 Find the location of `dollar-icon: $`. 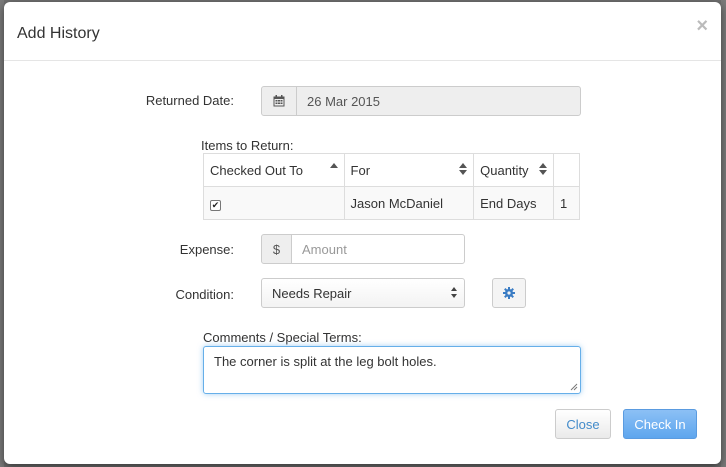

dollar-icon: $ is located at coordinates (276, 249).